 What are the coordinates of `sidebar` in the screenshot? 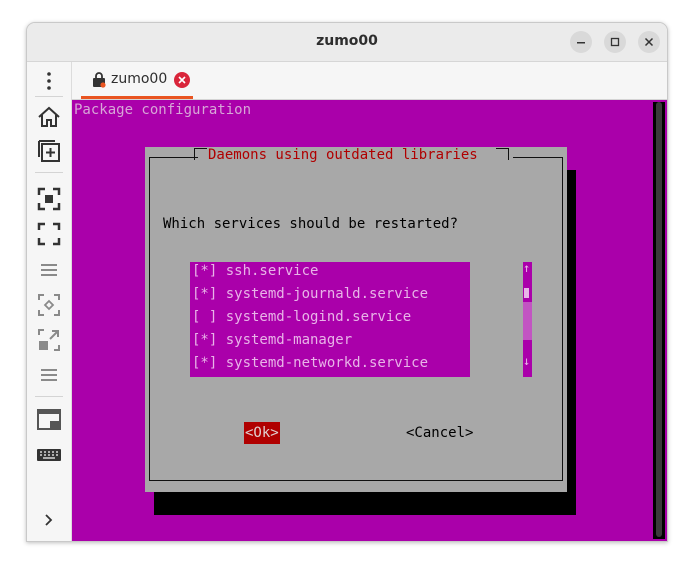 It's located at (49, 301).